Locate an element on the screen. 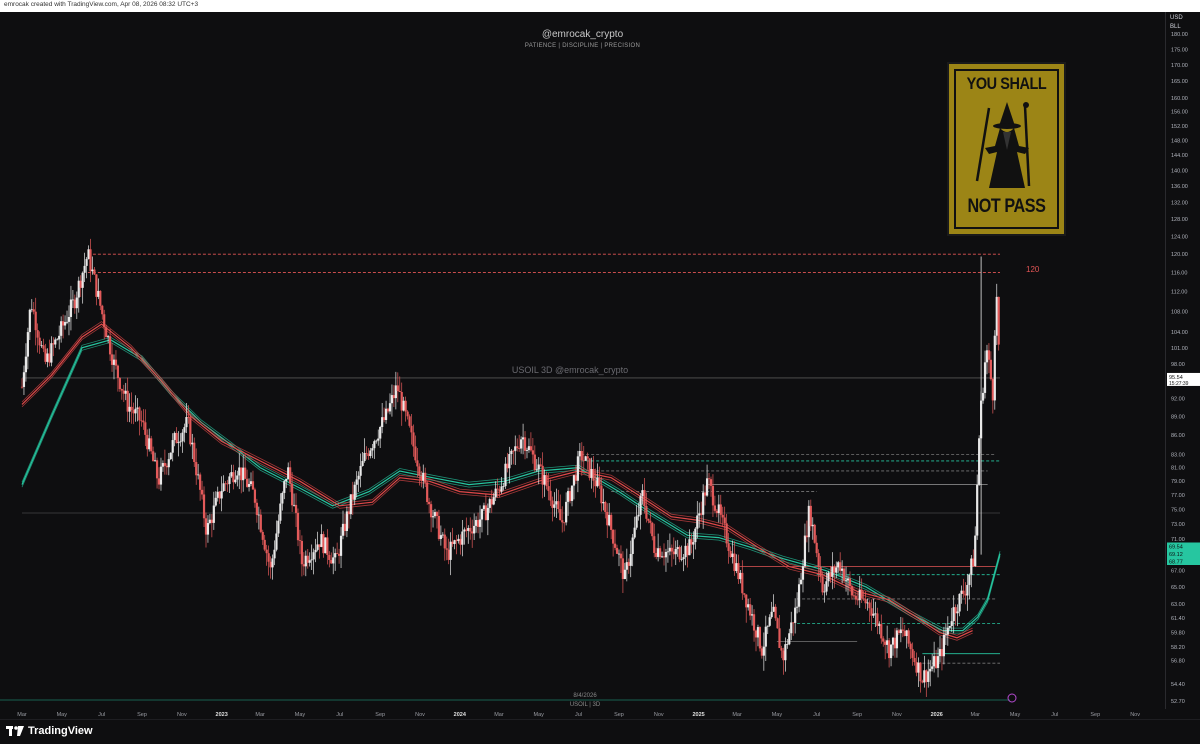 The image size is (1200, 744). currency-label: USD BLL is located at coordinates (1176, 23).